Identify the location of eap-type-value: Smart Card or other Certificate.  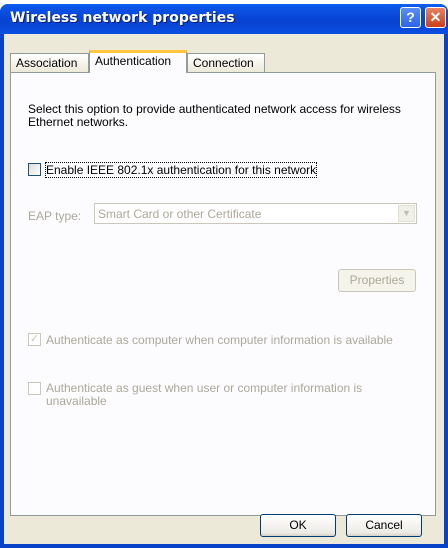
(180, 214).